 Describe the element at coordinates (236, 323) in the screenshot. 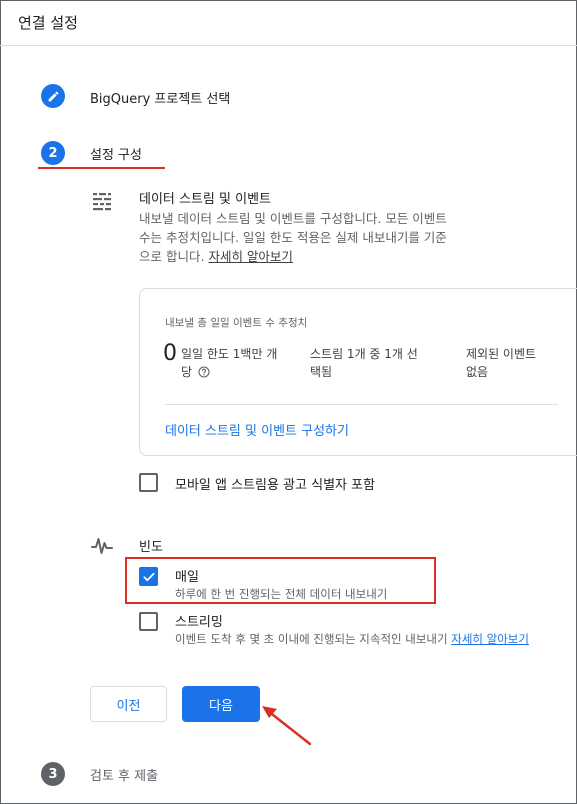

I see `estimate-label: 내보낼 총 일일 이벤트 수 추정치` at that location.